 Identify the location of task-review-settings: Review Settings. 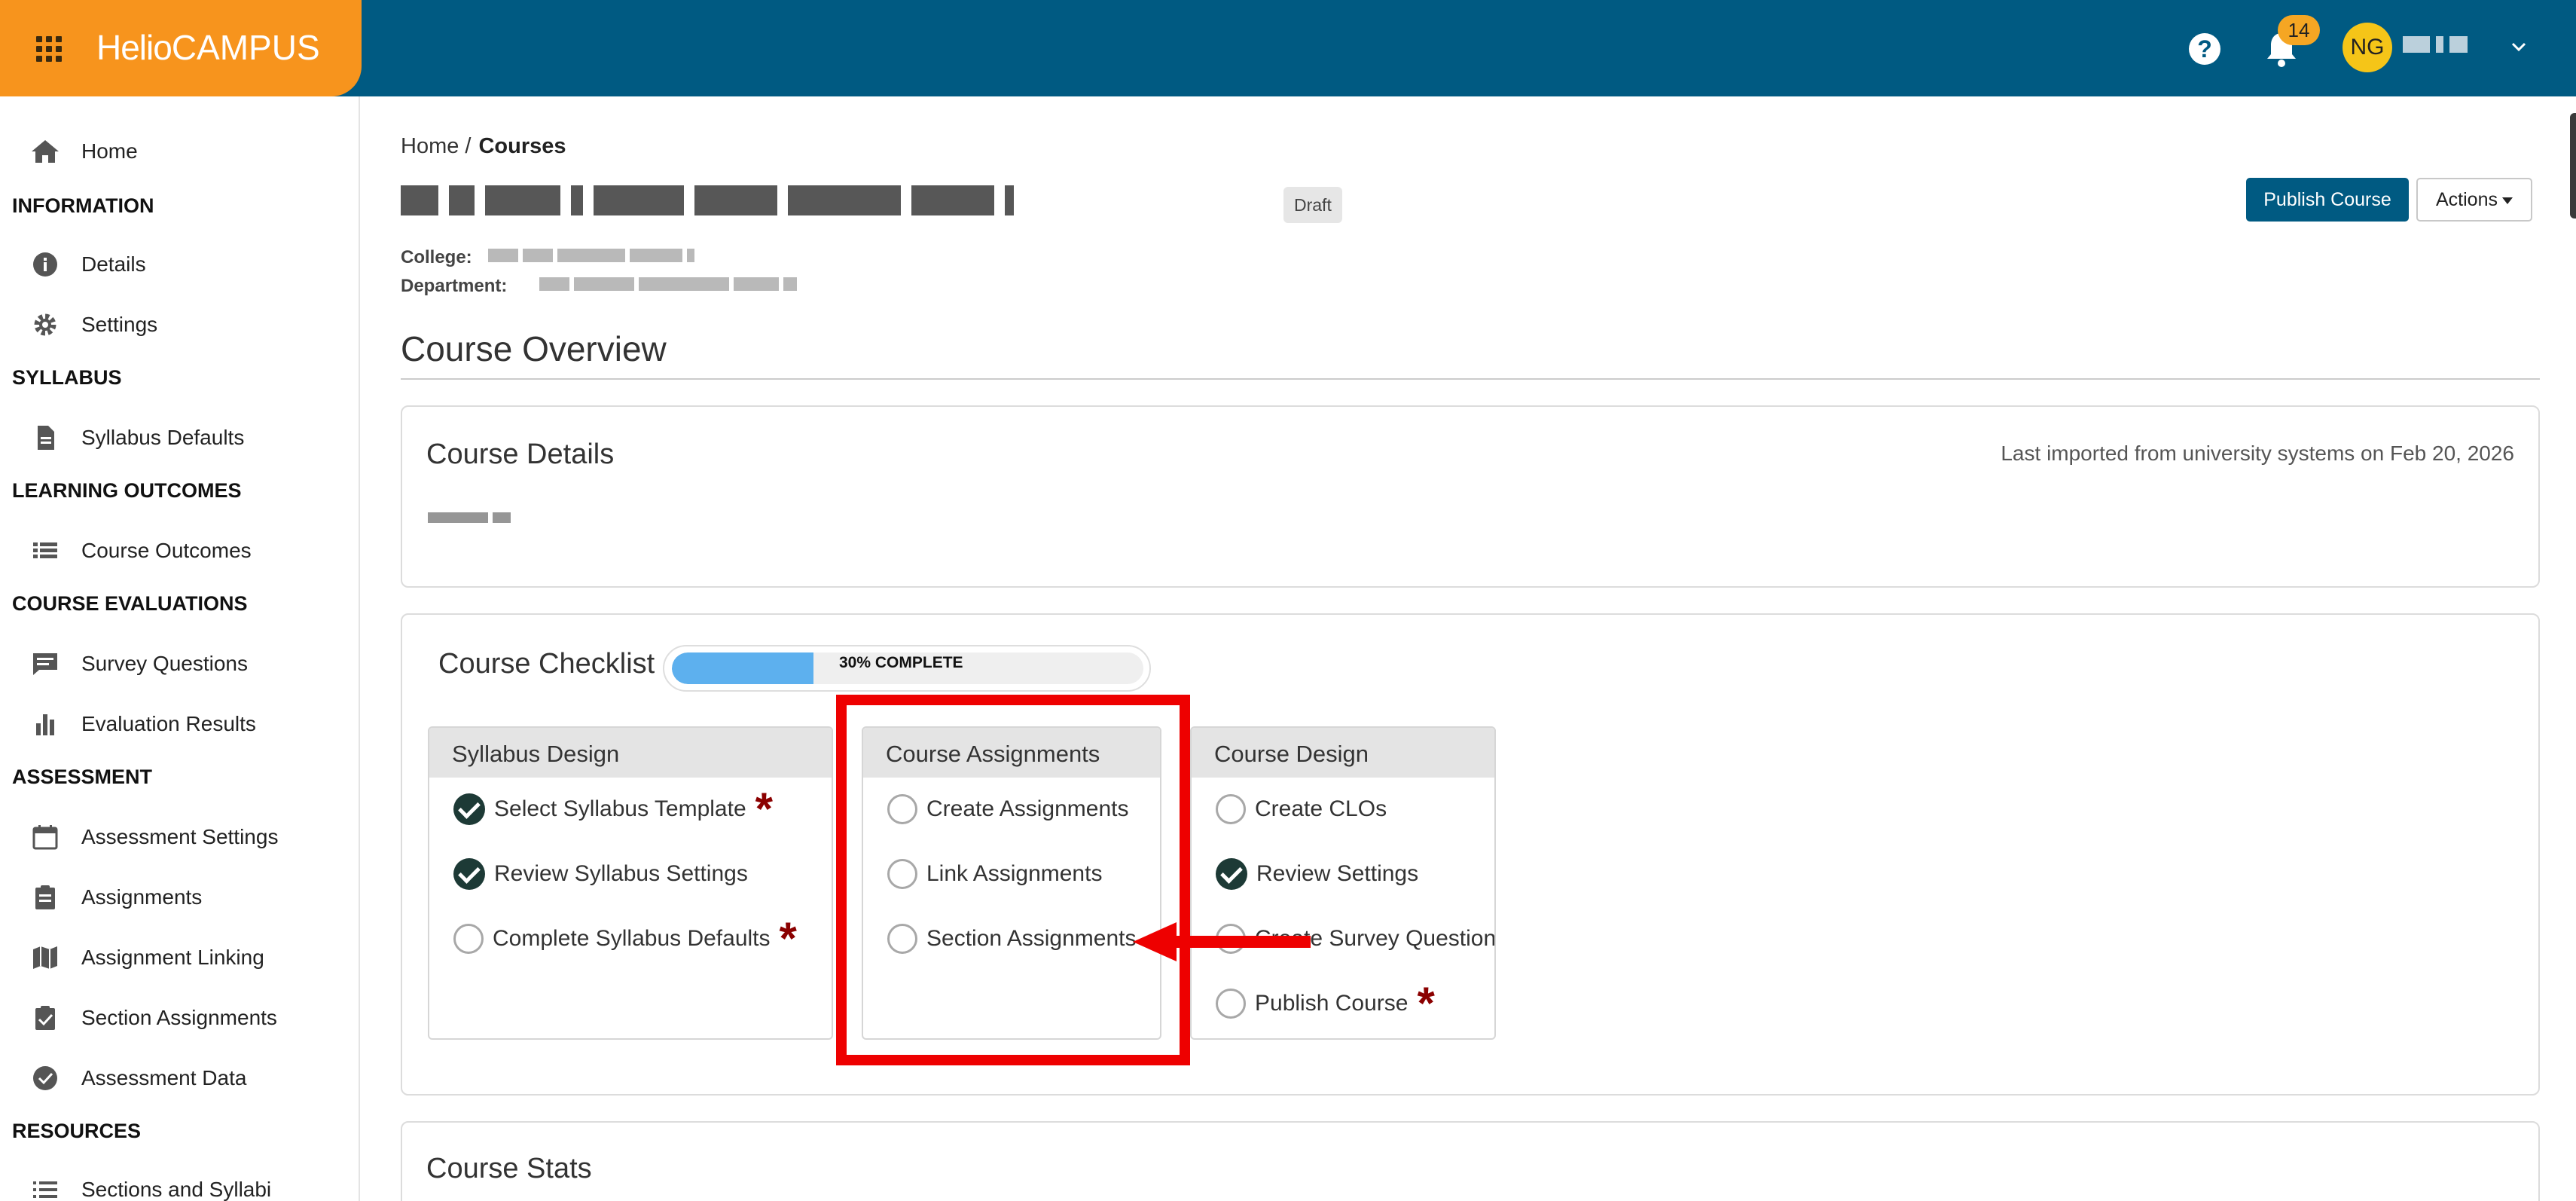
(1317, 874).